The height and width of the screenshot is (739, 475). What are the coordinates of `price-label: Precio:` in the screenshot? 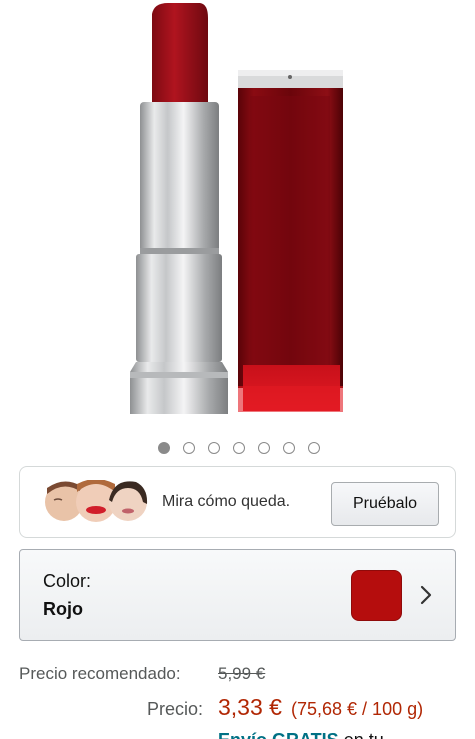 It's located at (175, 709).